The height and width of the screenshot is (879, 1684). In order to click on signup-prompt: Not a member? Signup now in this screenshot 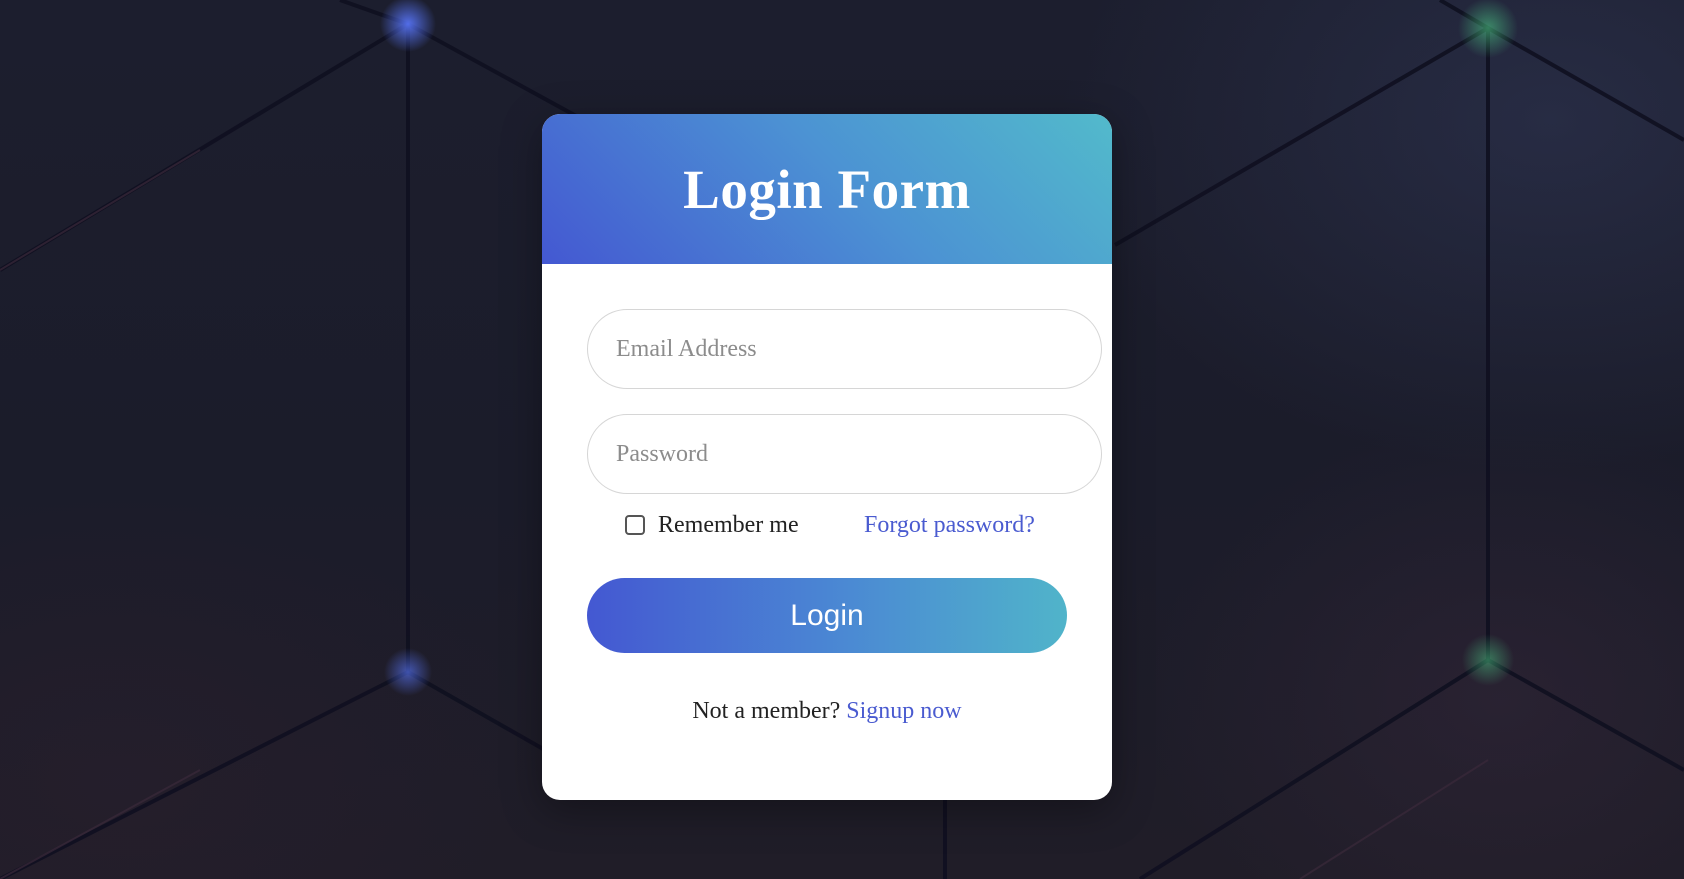, I will do `click(827, 711)`.